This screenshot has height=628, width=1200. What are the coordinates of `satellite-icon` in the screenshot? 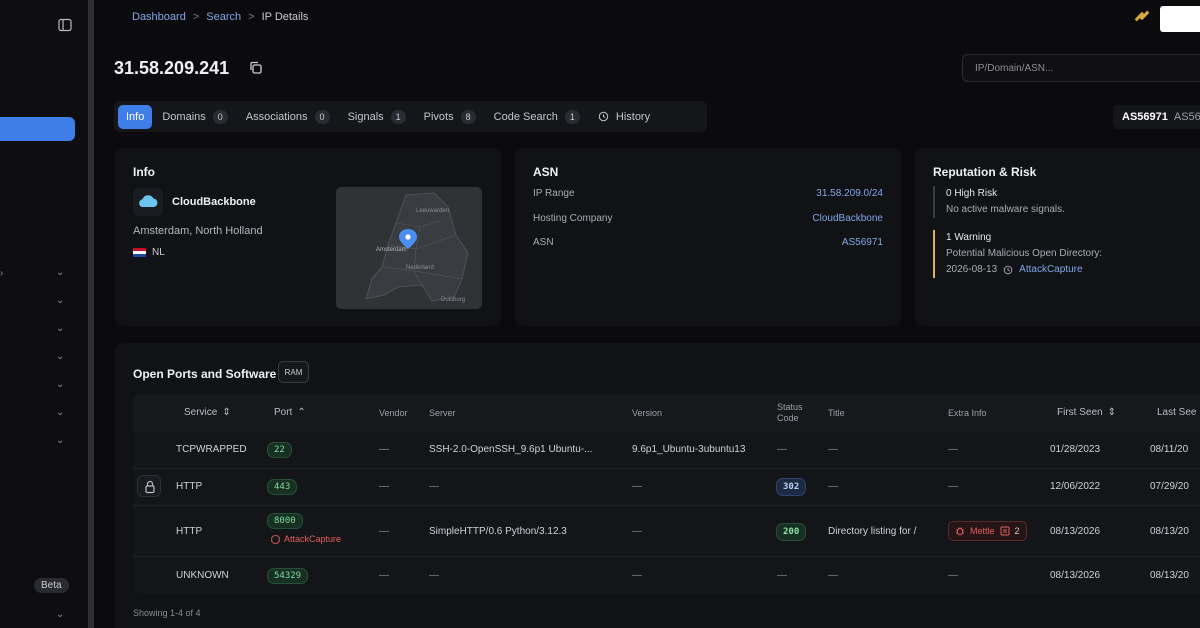 It's located at (1142, 16).